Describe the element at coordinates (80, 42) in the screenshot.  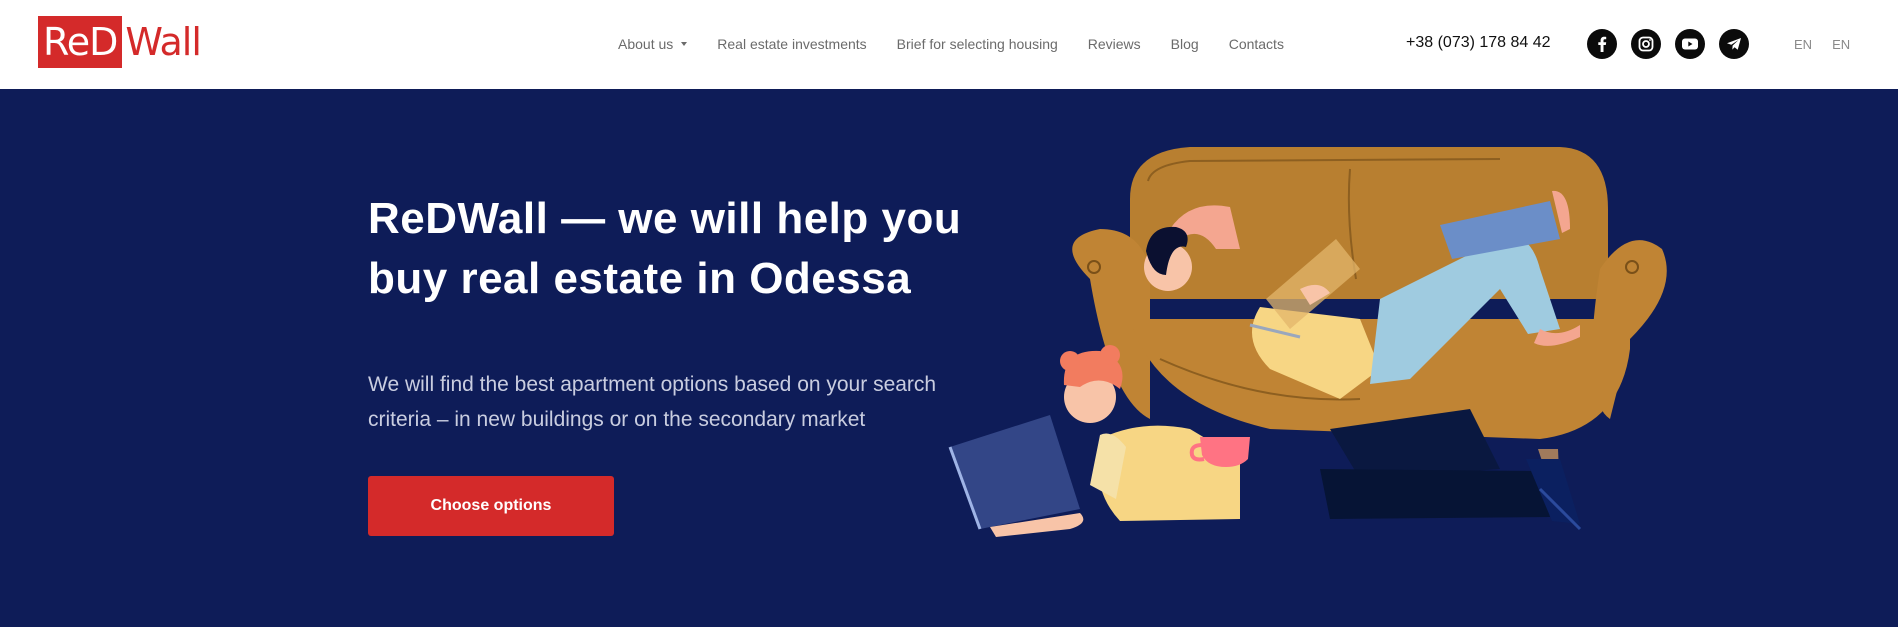
I see `logo-boxed-text: ReD` at that location.